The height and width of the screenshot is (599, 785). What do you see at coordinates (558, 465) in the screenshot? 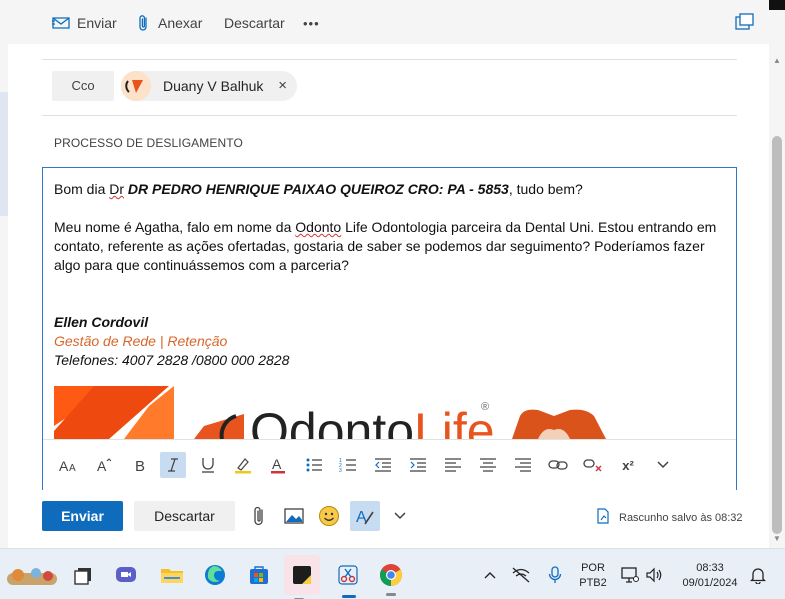
I see `insert-link-icon` at bounding box center [558, 465].